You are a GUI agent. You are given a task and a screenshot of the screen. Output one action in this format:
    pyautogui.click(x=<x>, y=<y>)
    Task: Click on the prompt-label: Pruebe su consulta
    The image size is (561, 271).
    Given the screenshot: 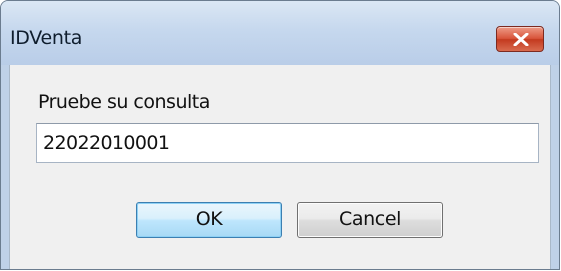 What is the action you would take?
    pyautogui.click(x=124, y=102)
    